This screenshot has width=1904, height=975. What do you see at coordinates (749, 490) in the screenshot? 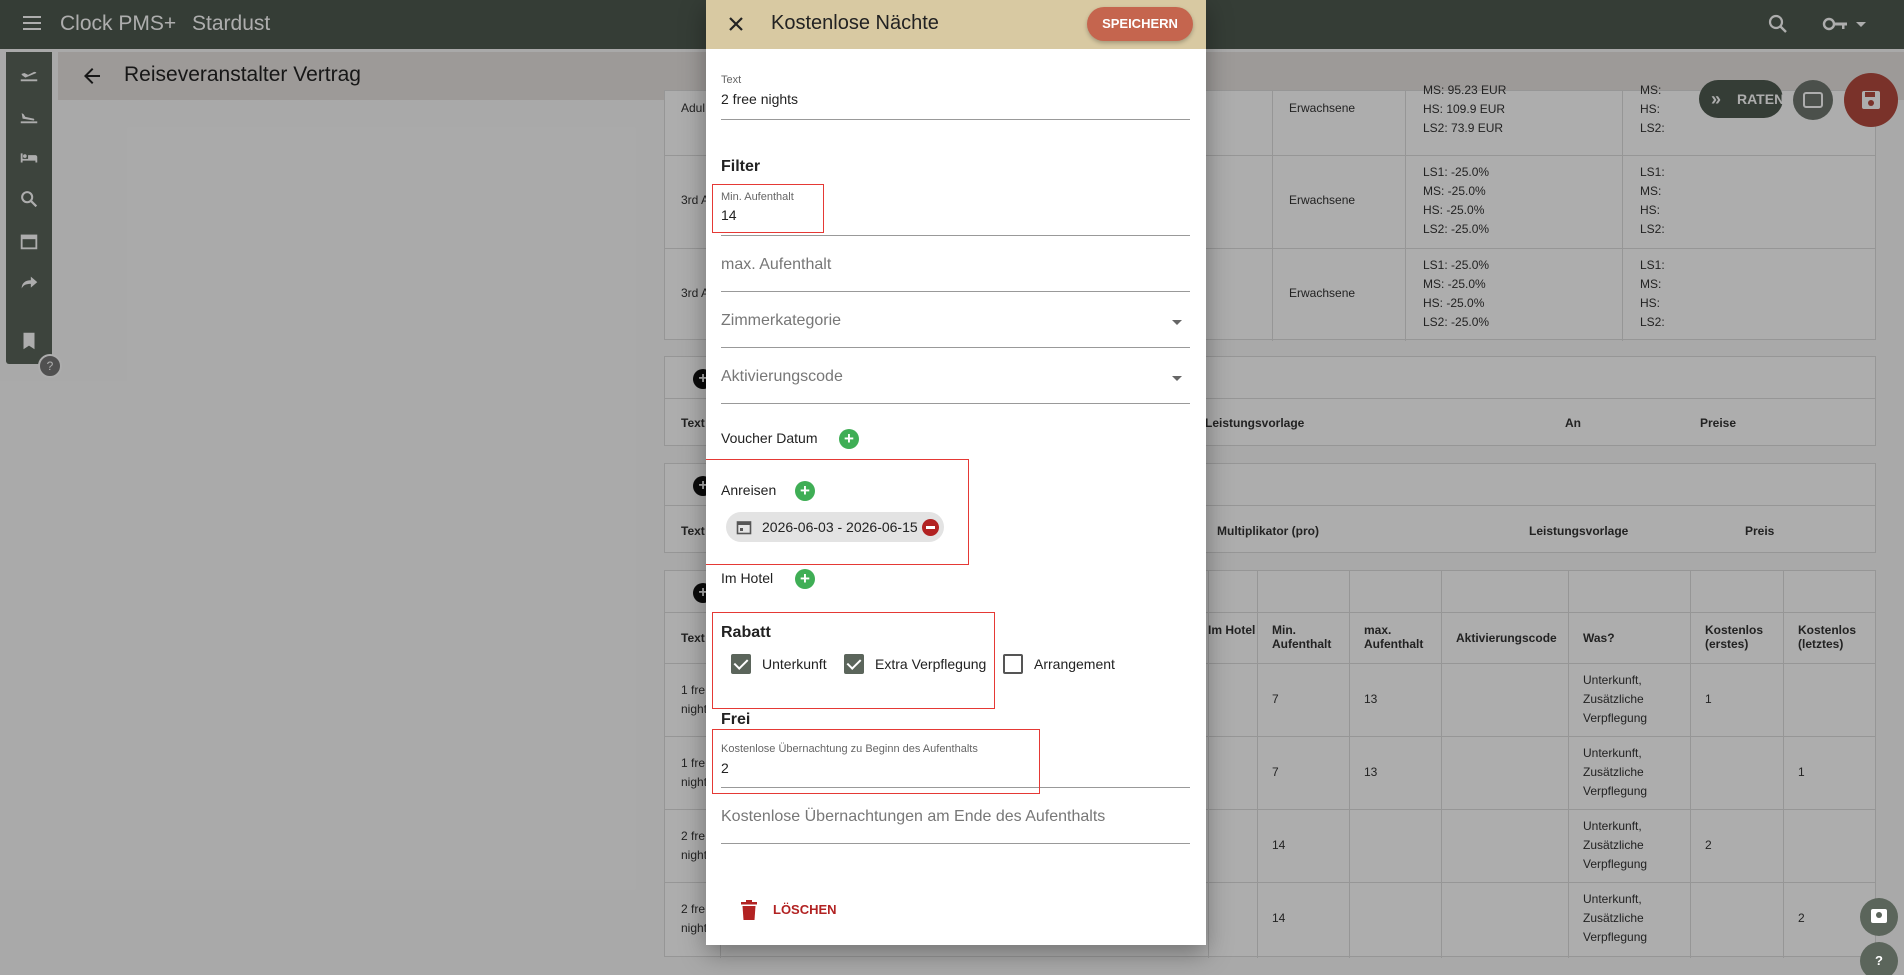
I see `arrivals-label: Anreisen` at bounding box center [749, 490].